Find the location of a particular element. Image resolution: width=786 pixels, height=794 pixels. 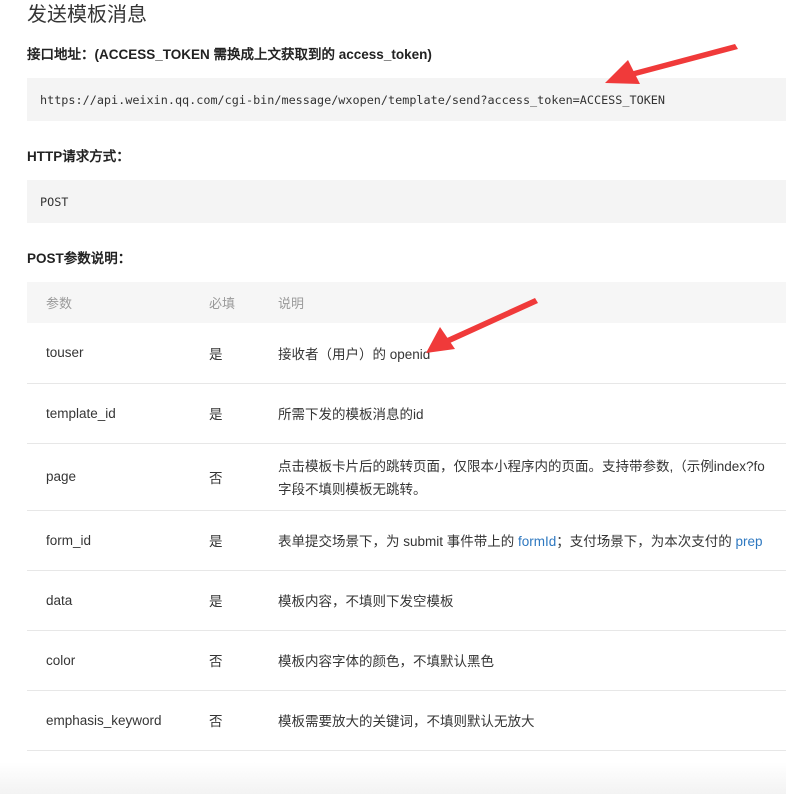

method-value: POST is located at coordinates (54, 201).